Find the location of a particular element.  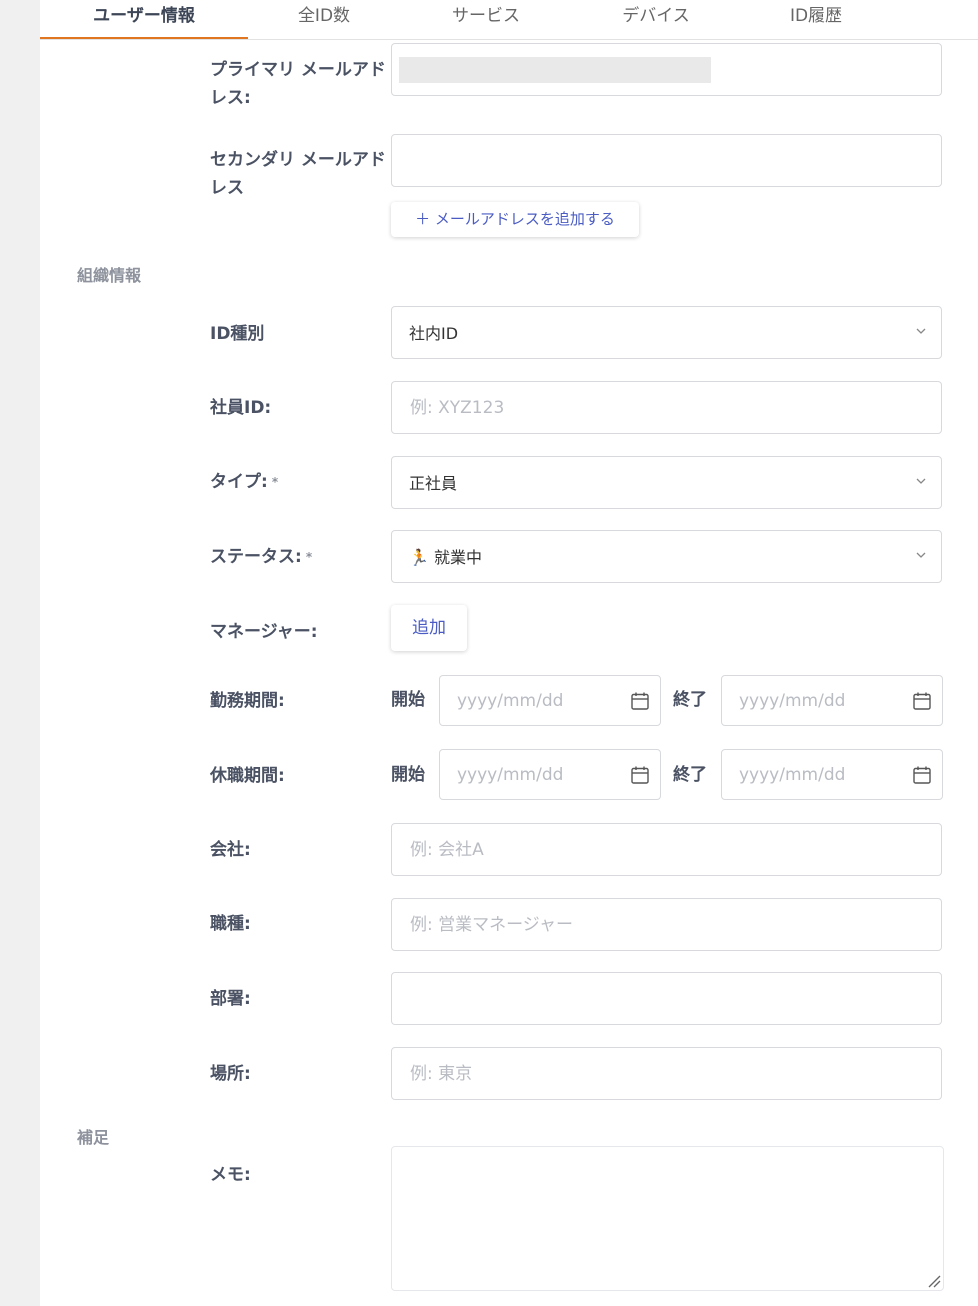

leave-start-placeholder: yyyy/mm/dd is located at coordinates (510, 775).